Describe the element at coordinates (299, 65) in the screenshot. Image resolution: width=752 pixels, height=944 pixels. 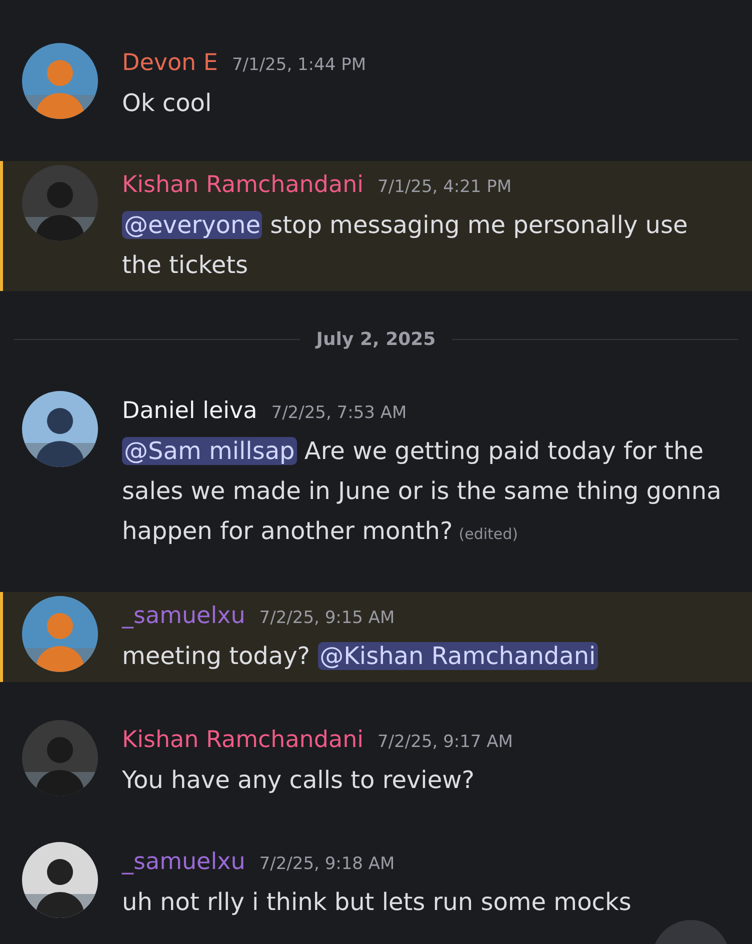
I see `timestamp: 7/1/25, 1:44 PM` at that location.